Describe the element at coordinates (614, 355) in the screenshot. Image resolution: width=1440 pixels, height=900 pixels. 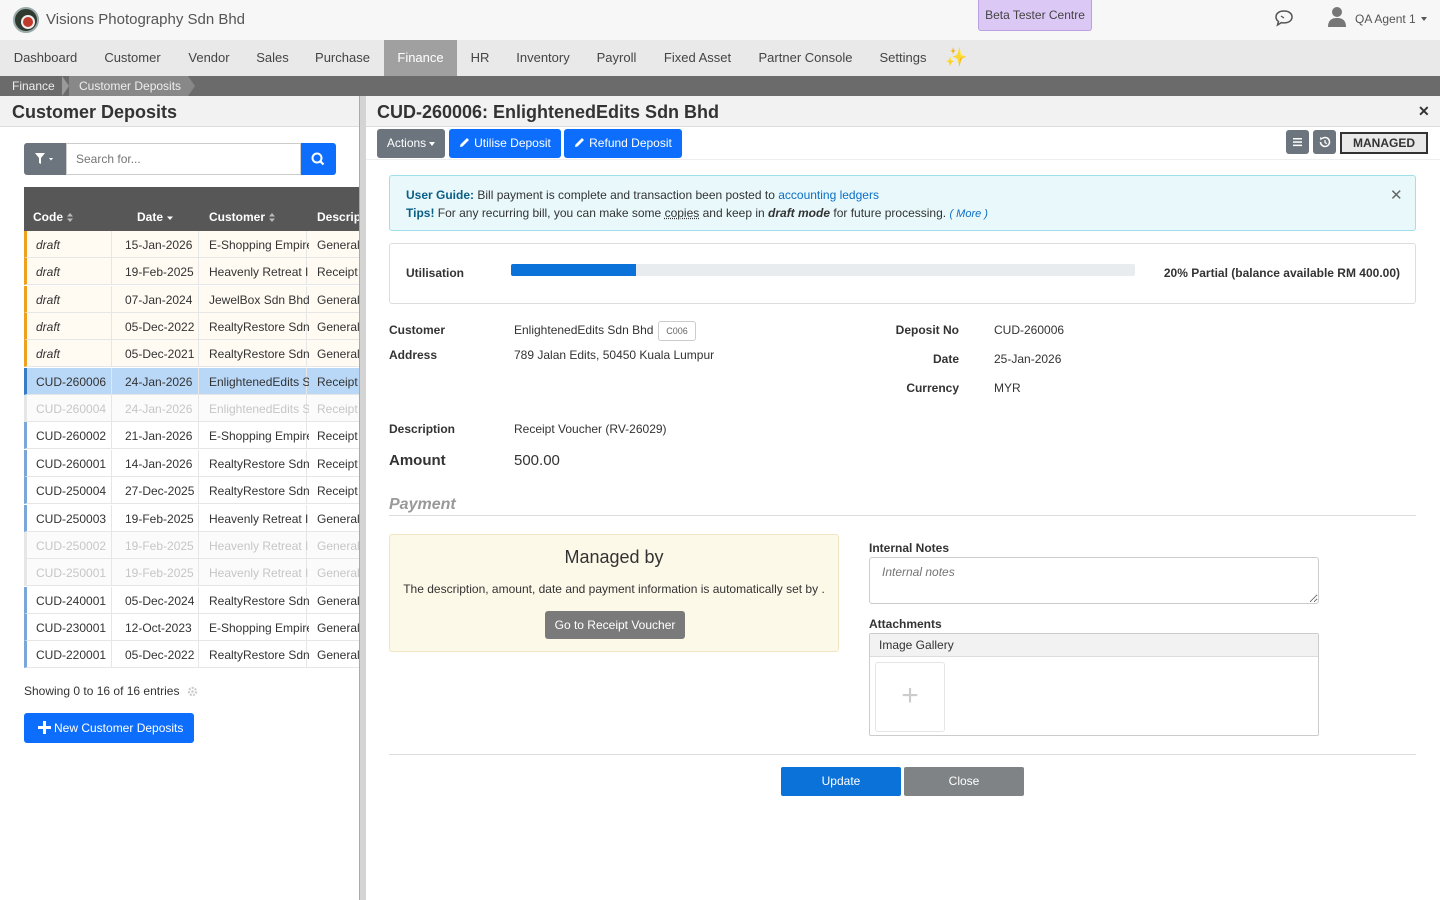
I see `address-value: 789 Jalan Edits, 50450 Kuala Lumpur` at that location.